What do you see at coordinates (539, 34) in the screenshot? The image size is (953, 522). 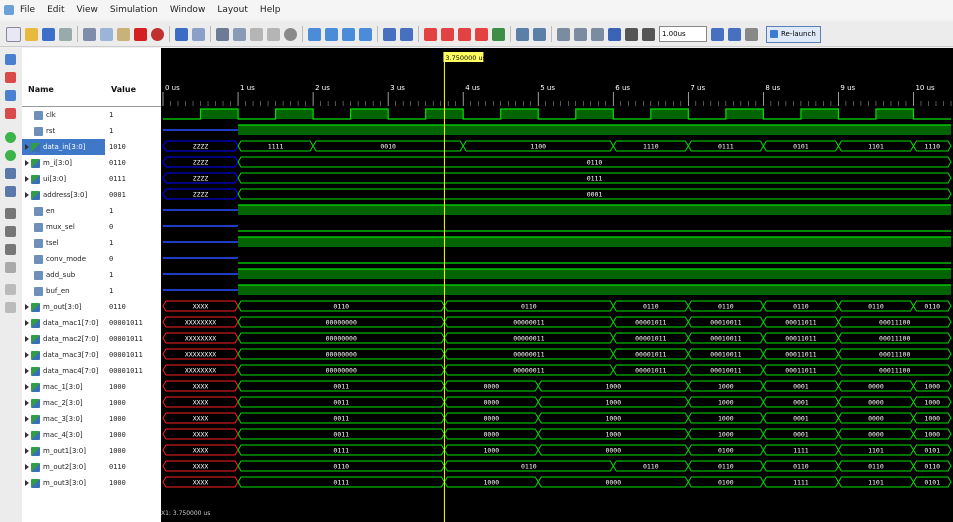 I see `next-edge-icon` at bounding box center [539, 34].